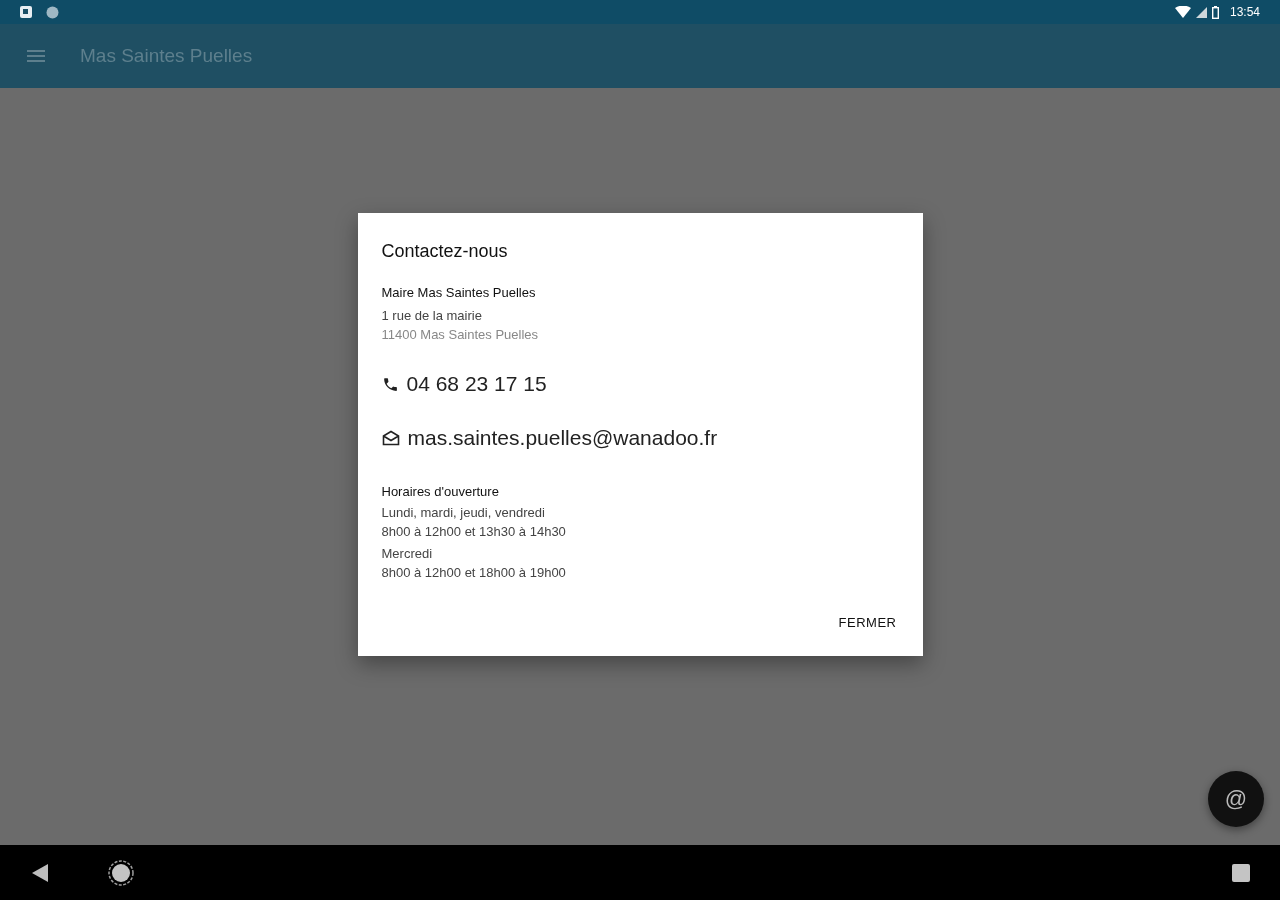  Describe the element at coordinates (1244, 12) in the screenshot. I see `clock: 13:54` at that location.